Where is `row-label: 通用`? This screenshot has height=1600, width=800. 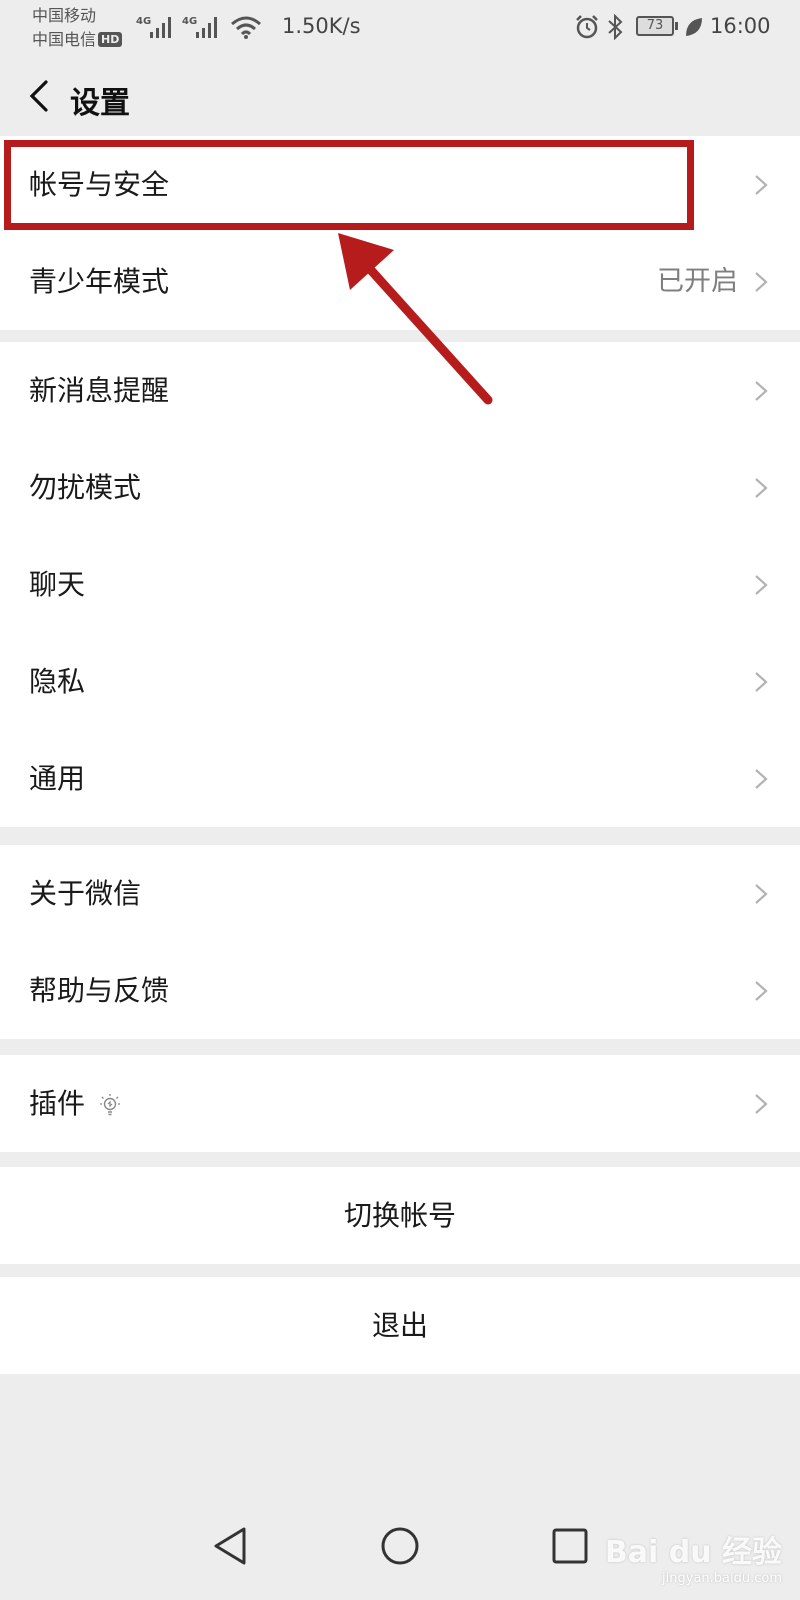
row-label: 通用 is located at coordinates (57, 778).